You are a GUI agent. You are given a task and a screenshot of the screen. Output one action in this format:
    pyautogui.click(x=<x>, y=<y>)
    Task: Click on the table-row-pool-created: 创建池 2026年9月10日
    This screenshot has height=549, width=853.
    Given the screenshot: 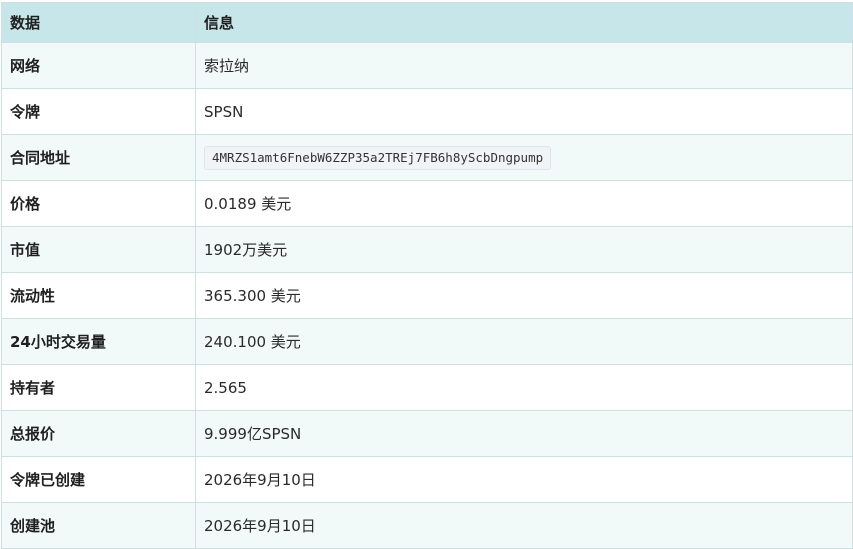 What is the action you would take?
    pyautogui.click(x=427, y=525)
    